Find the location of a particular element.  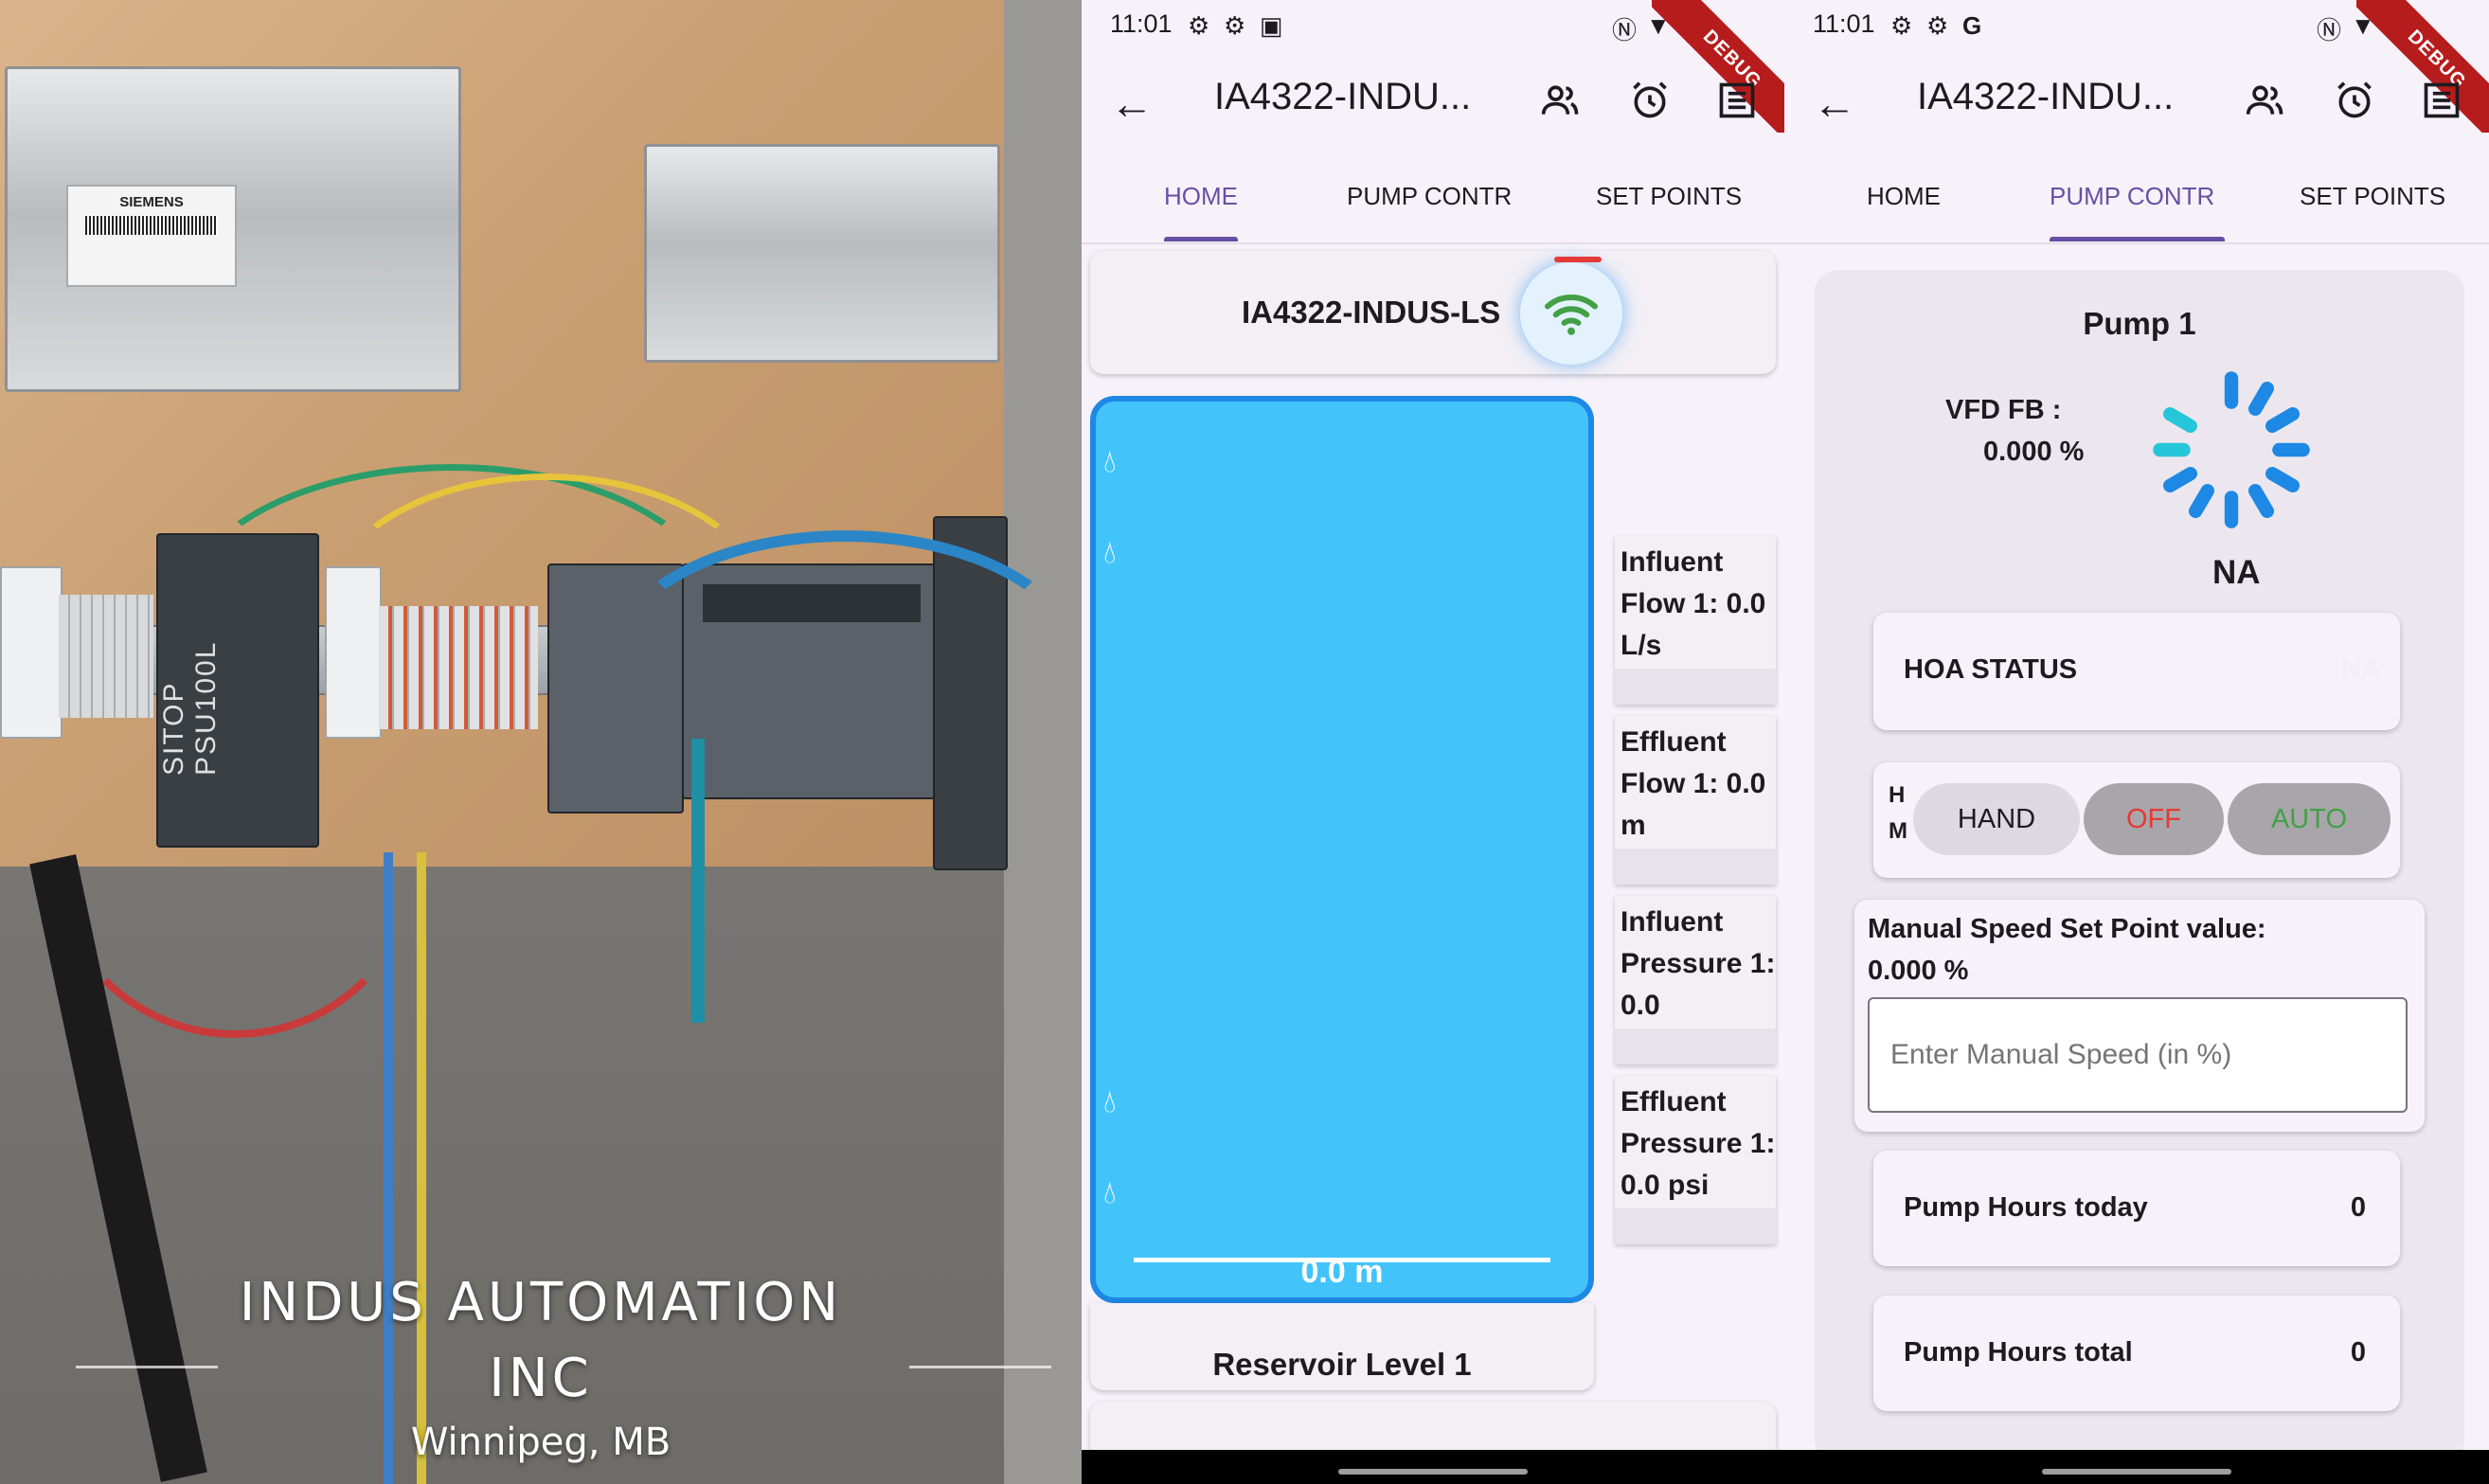

manual-speed-input is located at coordinates (2138, 1055).